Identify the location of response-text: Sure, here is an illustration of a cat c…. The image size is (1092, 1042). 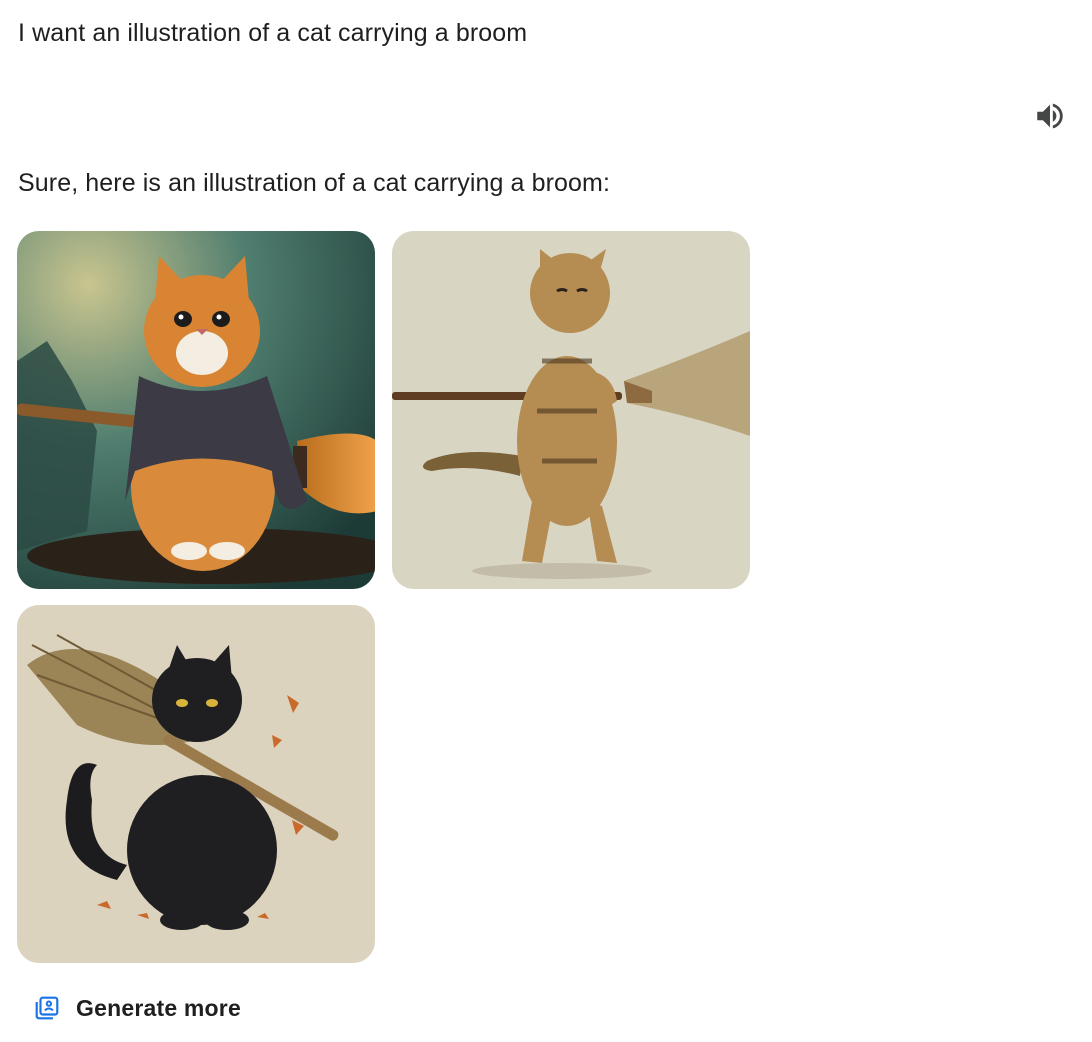
(314, 183).